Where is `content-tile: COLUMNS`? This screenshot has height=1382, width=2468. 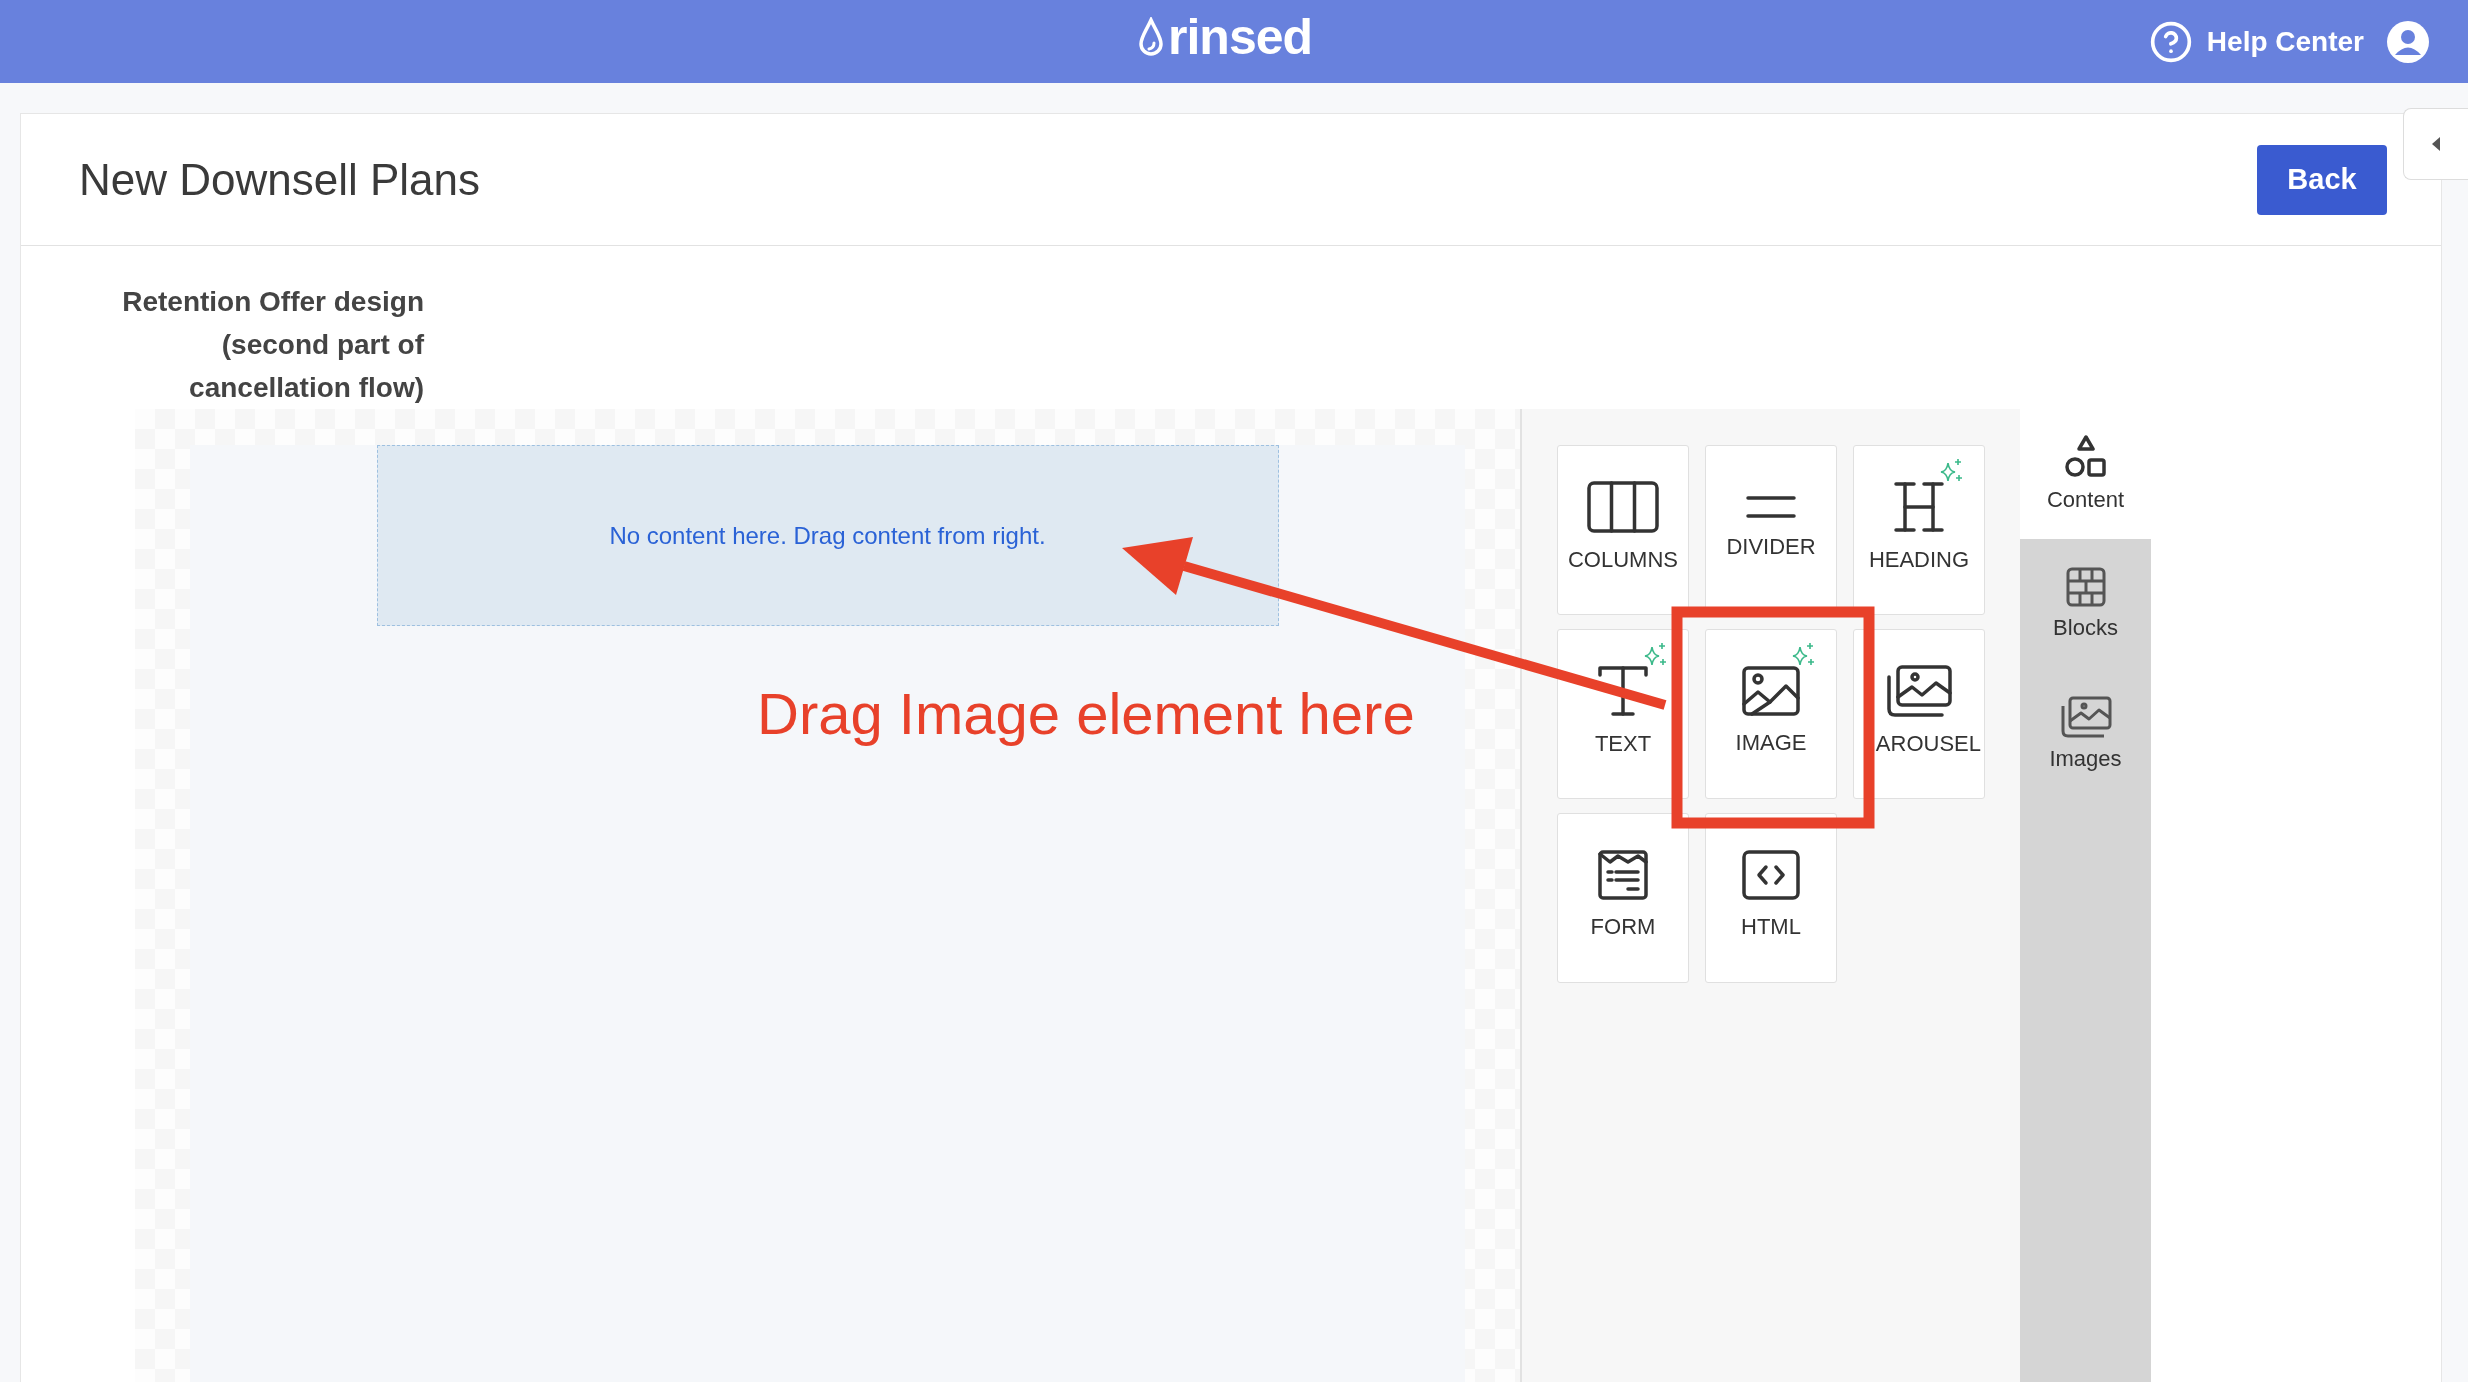
content-tile: COLUMNS is located at coordinates (1623, 530).